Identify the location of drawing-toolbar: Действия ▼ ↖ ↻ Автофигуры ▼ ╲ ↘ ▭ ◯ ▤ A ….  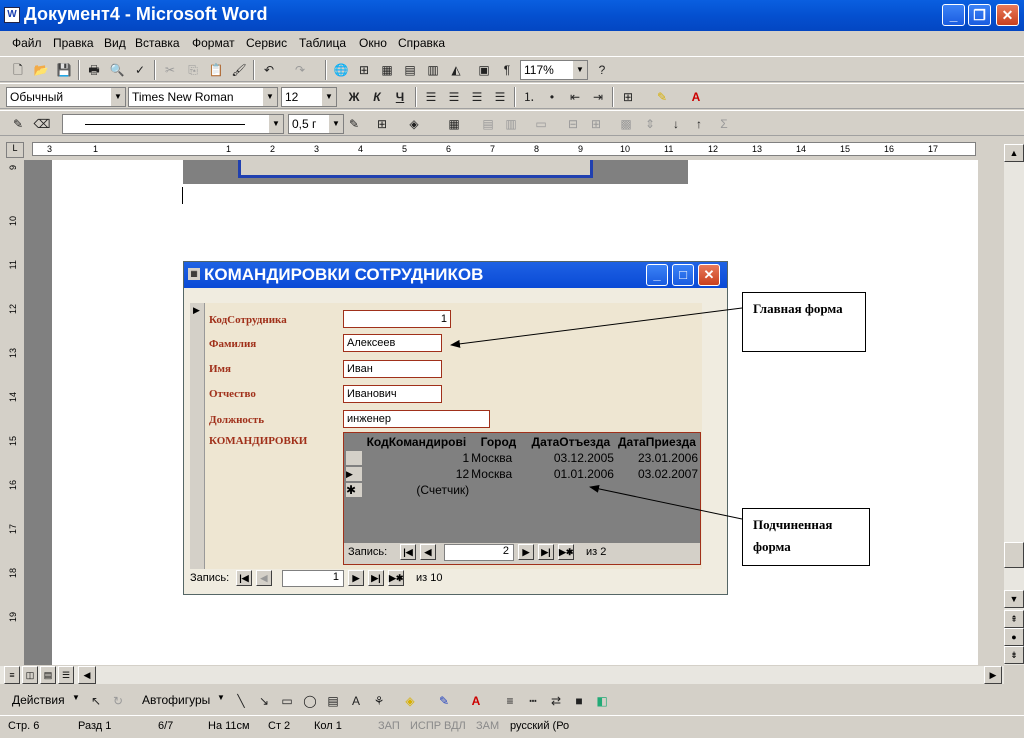
(512, 701).